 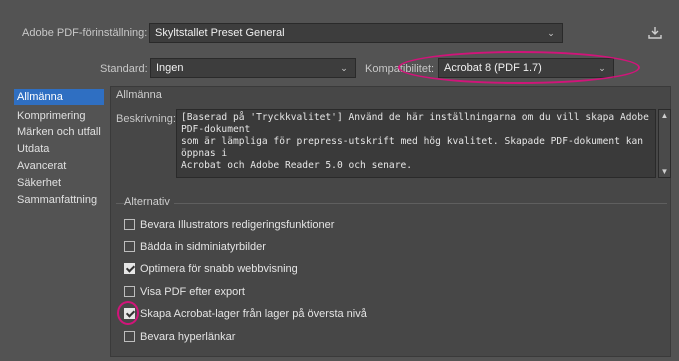 I want to click on sidebar-item-avancerat: Avancerat, so click(x=59, y=166).